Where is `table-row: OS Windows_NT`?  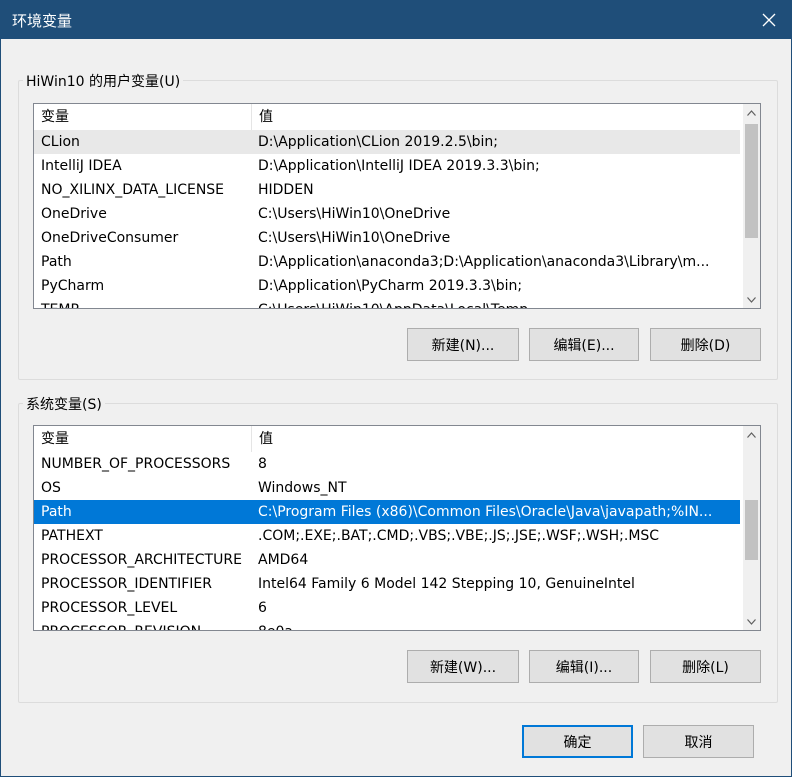
table-row: OS Windows_NT is located at coordinates (387, 488).